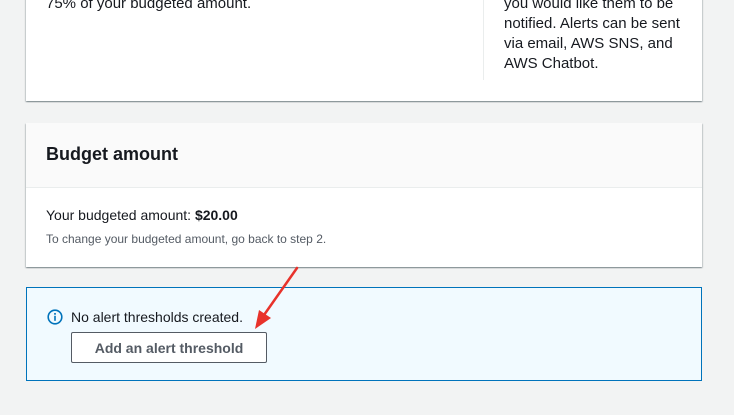  I want to click on info-icon, so click(55, 317).